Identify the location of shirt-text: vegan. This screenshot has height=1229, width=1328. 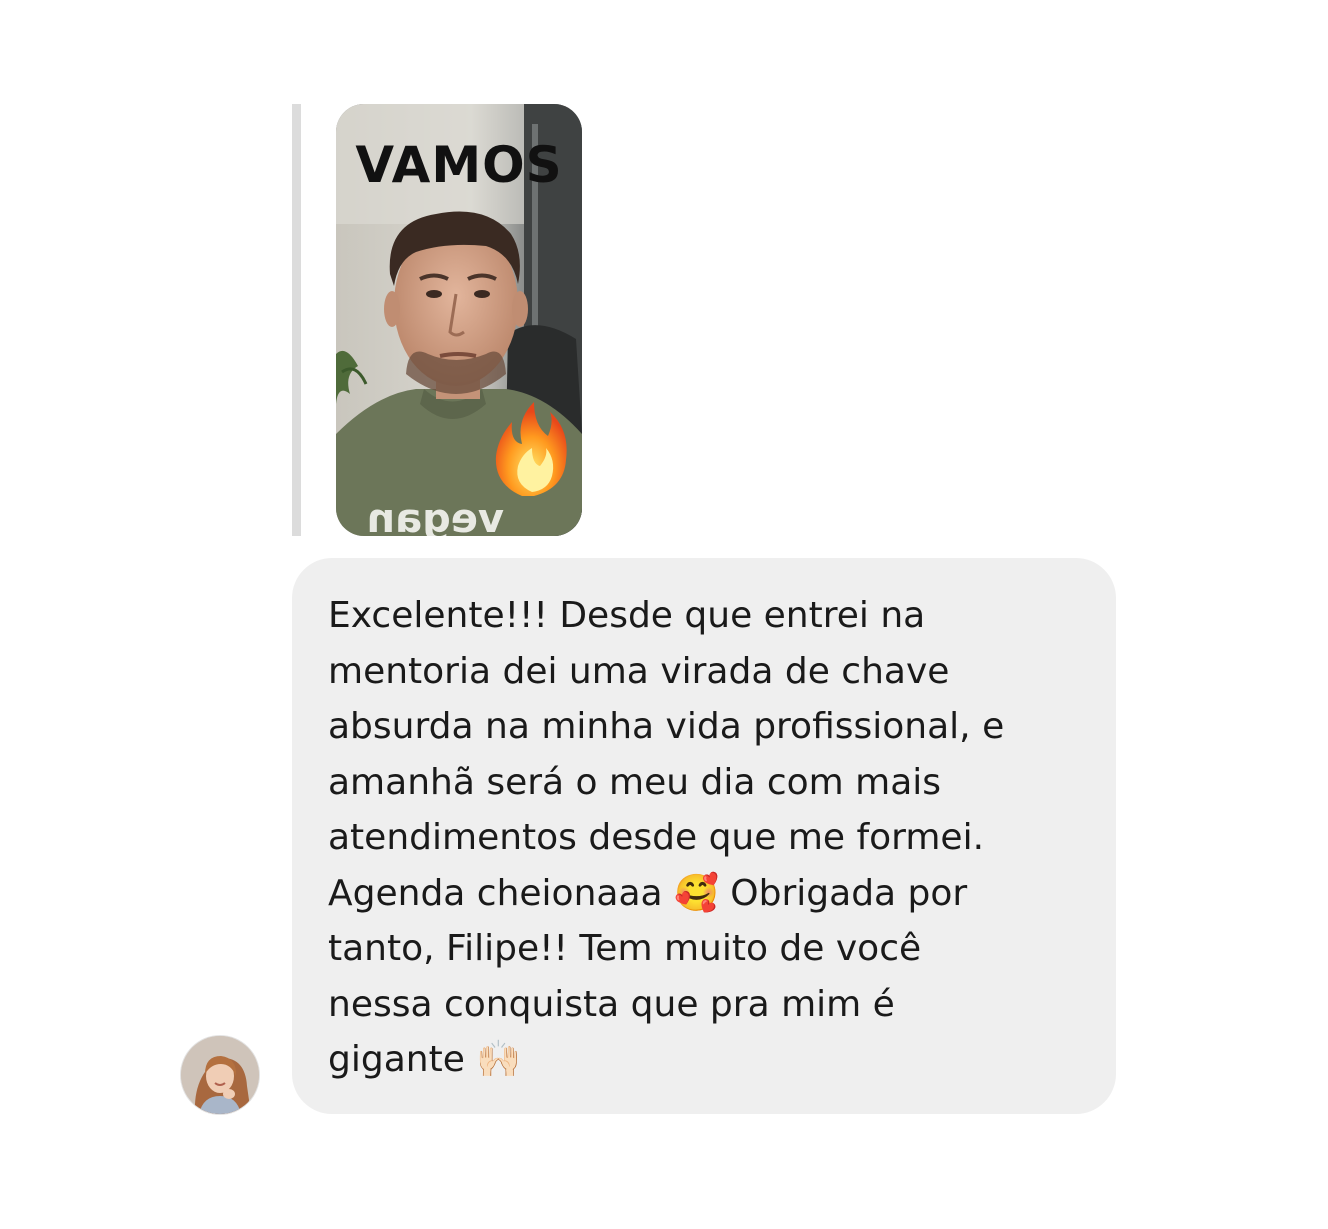
(435, 516).